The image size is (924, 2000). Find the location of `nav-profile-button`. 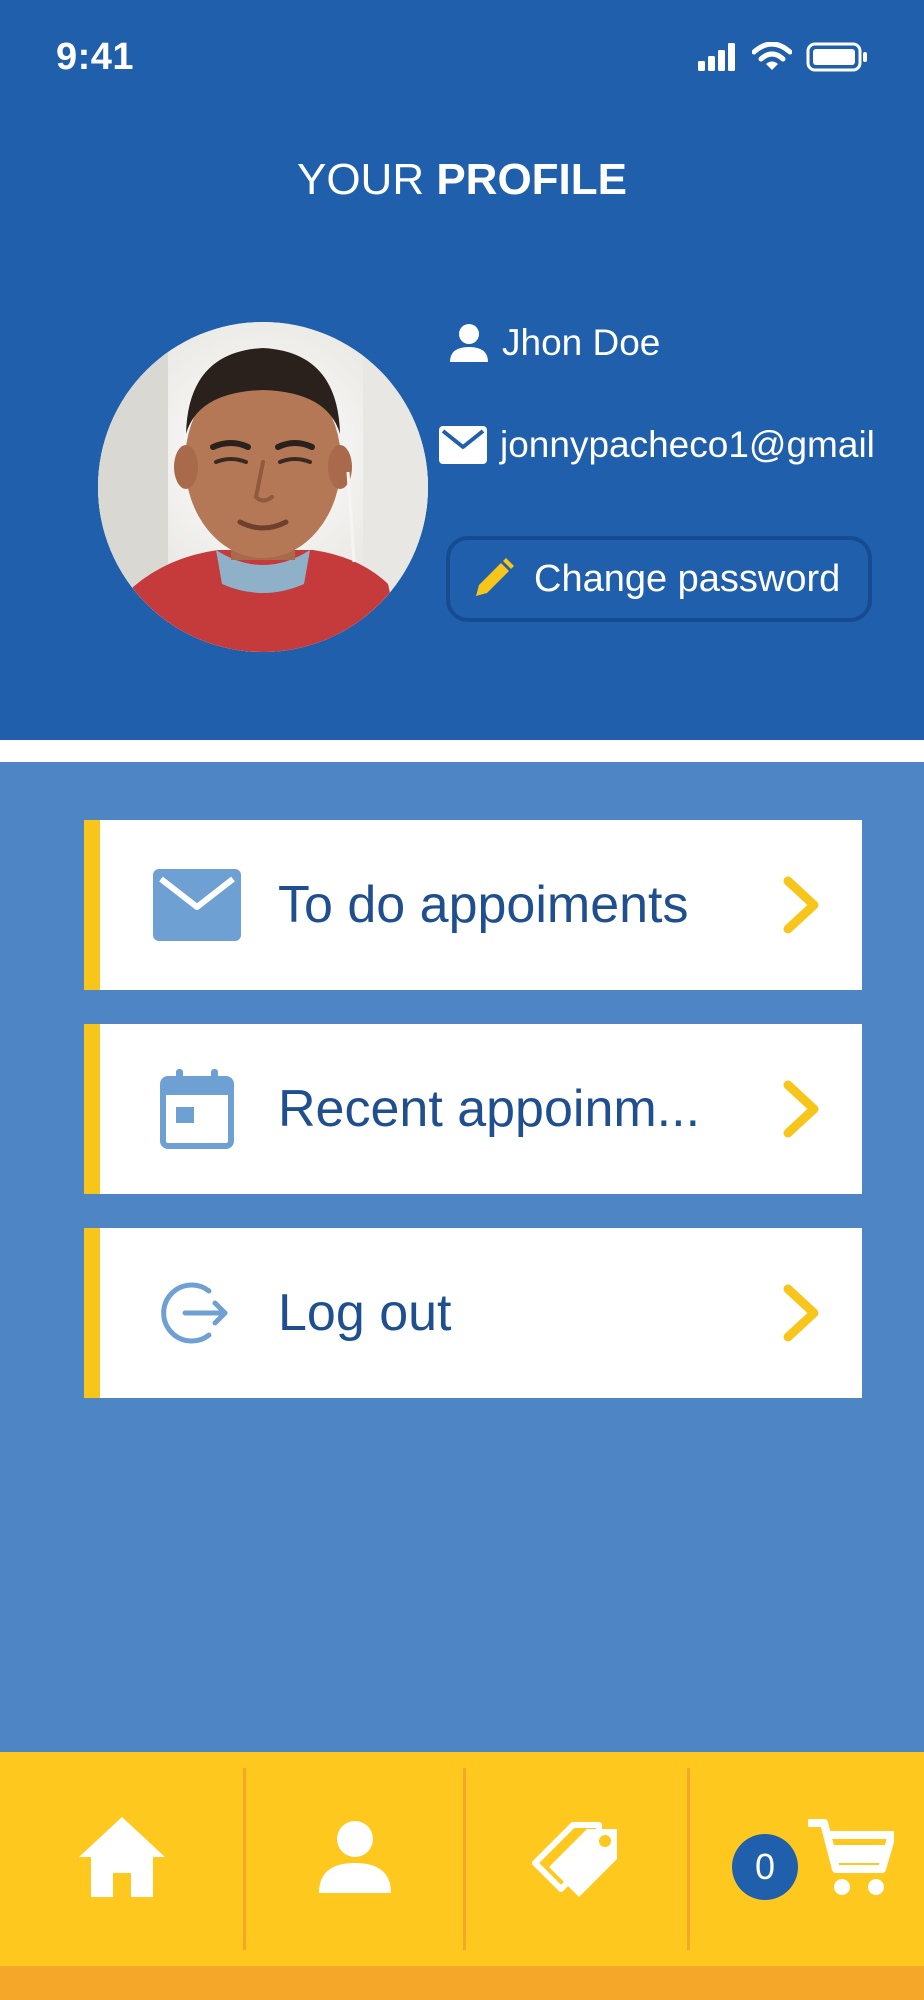

nav-profile-button is located at coordinates (354, 1859).